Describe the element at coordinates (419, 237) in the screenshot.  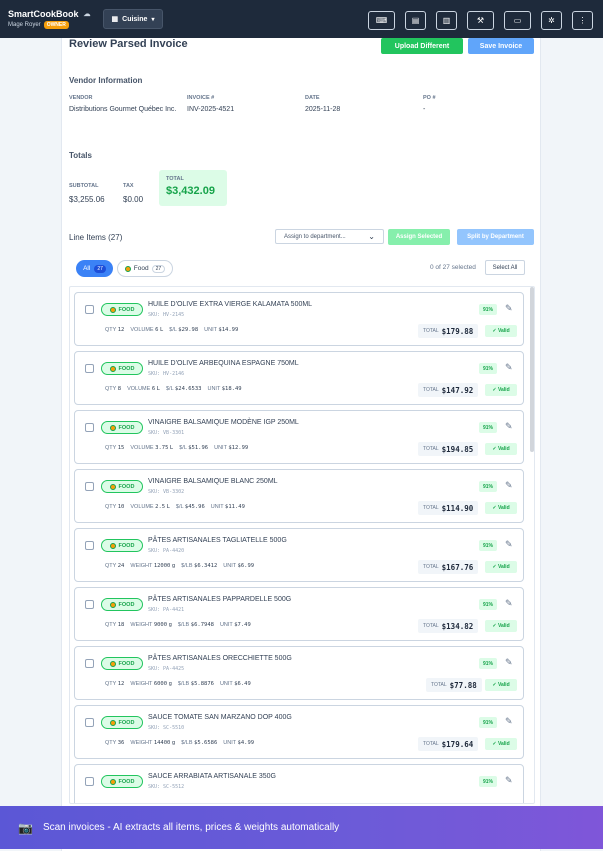
I see `assign-selected-button: Assign Selected` at that location.